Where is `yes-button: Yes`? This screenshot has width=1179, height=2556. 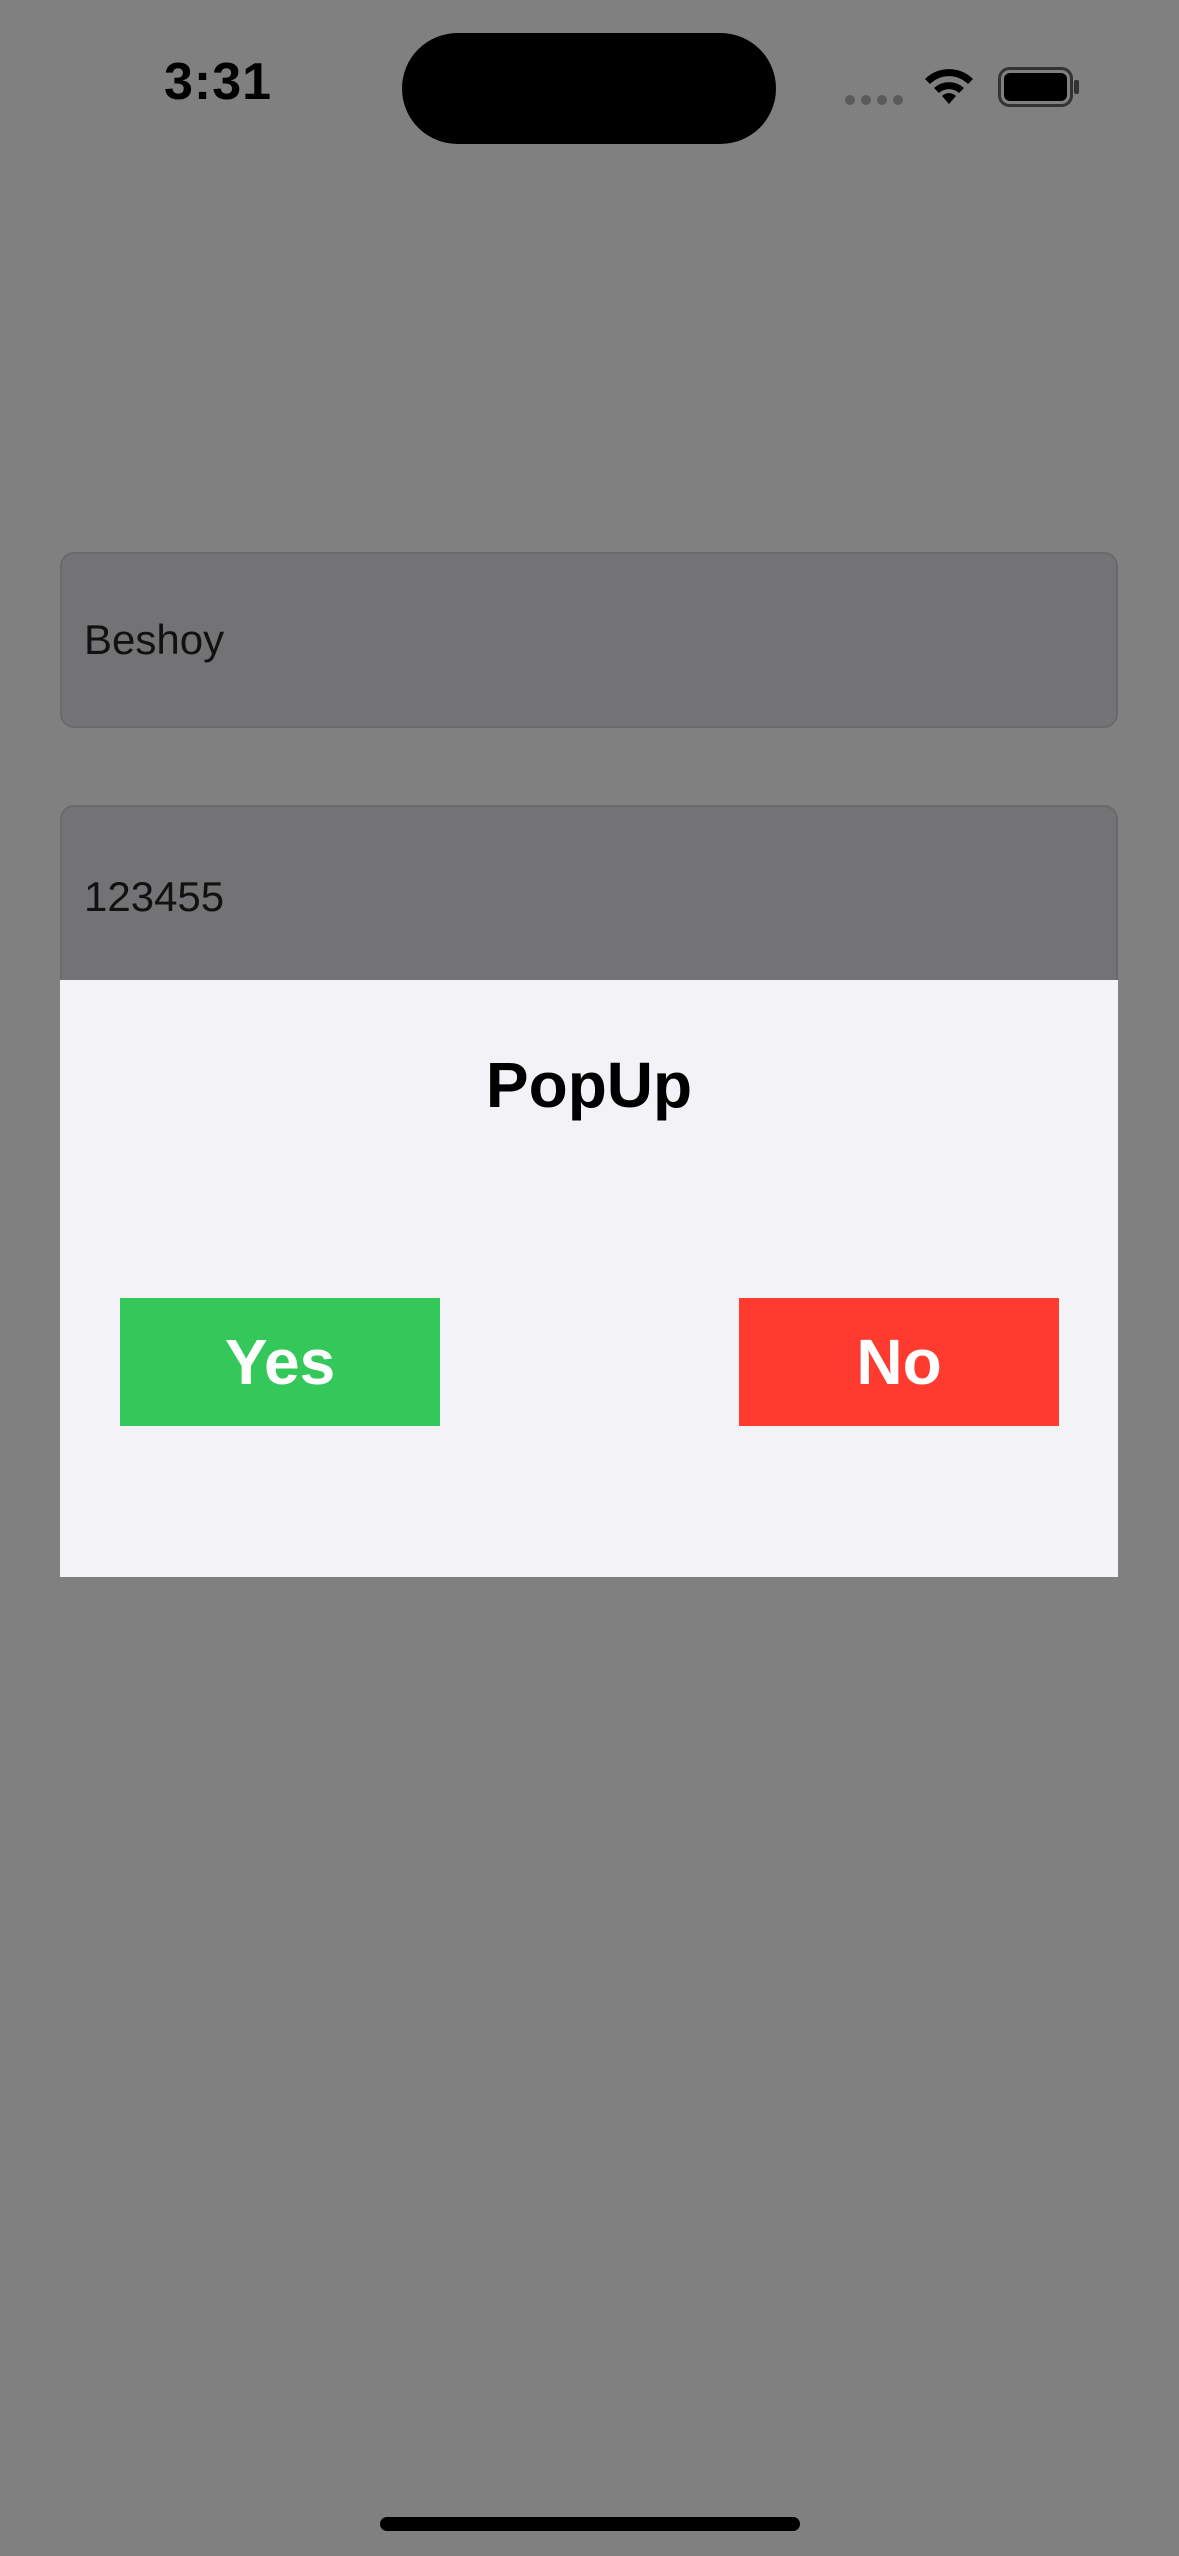 yes-button: Yes is located at coordinates (280, 1362).